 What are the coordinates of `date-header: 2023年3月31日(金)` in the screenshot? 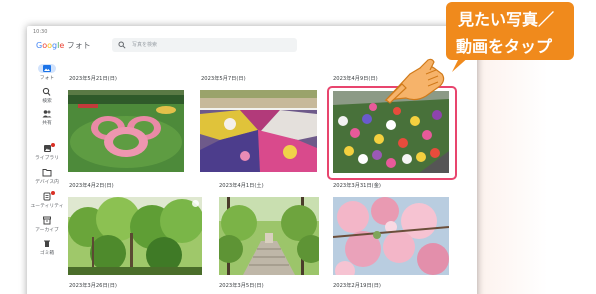 It's located at (357, 186).